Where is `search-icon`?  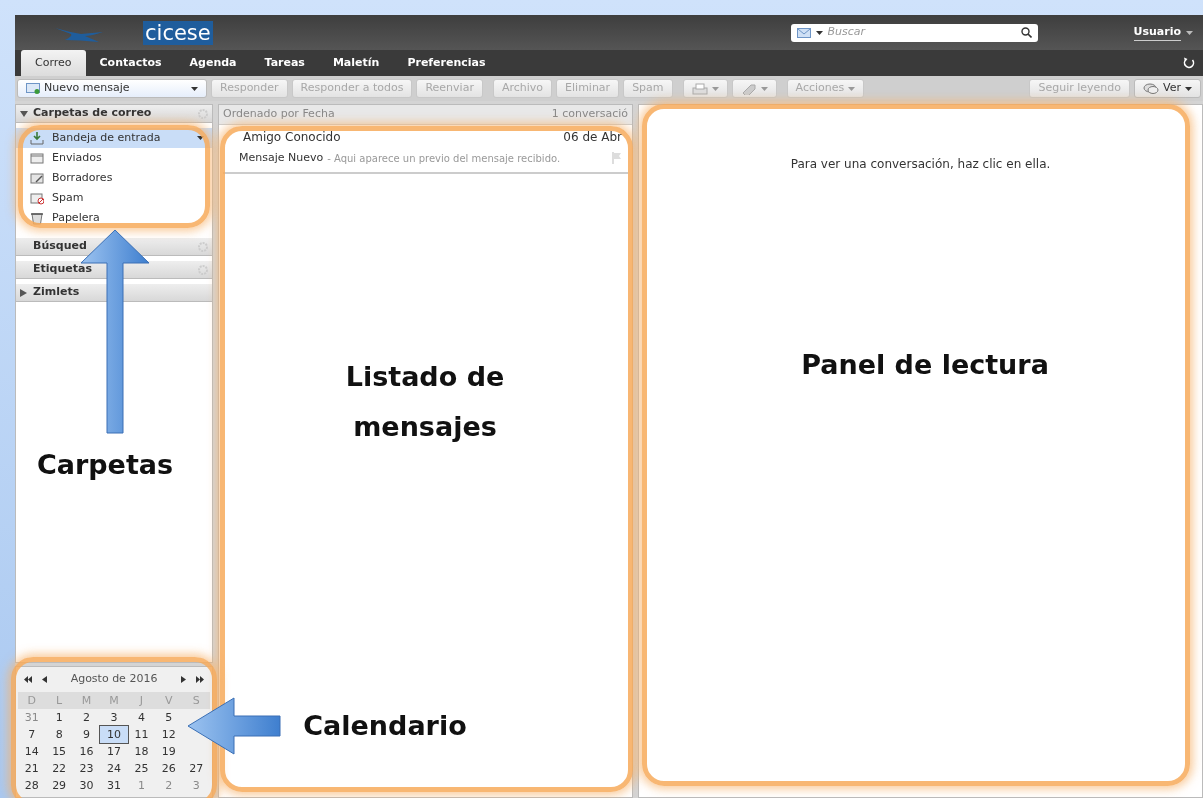
search-icon is located at coordinates (1026, 32).